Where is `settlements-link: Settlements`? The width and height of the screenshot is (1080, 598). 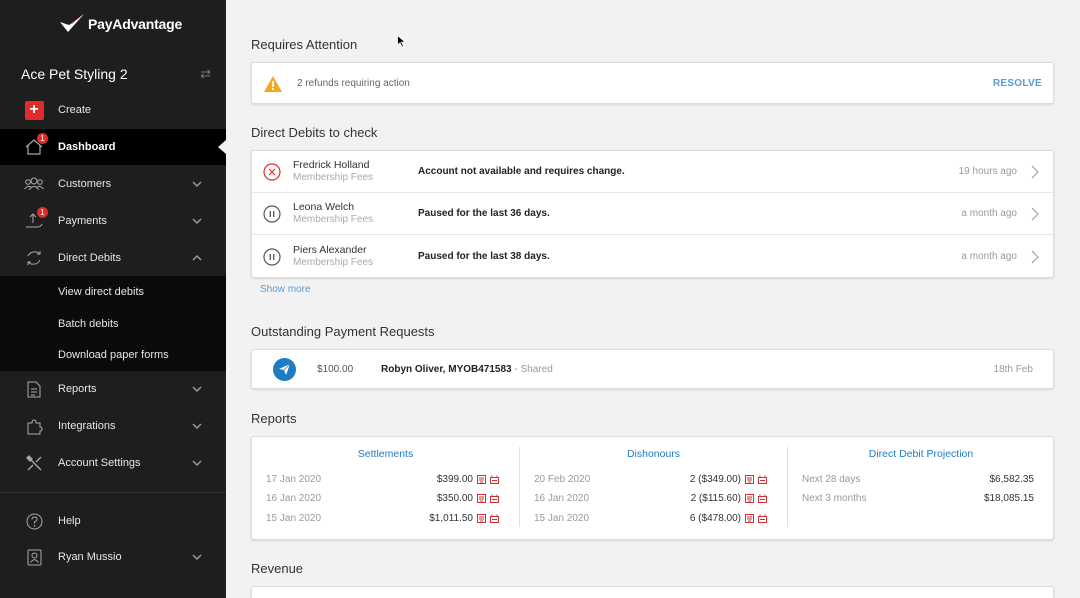
settlements-link: Settlements is located at coordinates (385, 454).